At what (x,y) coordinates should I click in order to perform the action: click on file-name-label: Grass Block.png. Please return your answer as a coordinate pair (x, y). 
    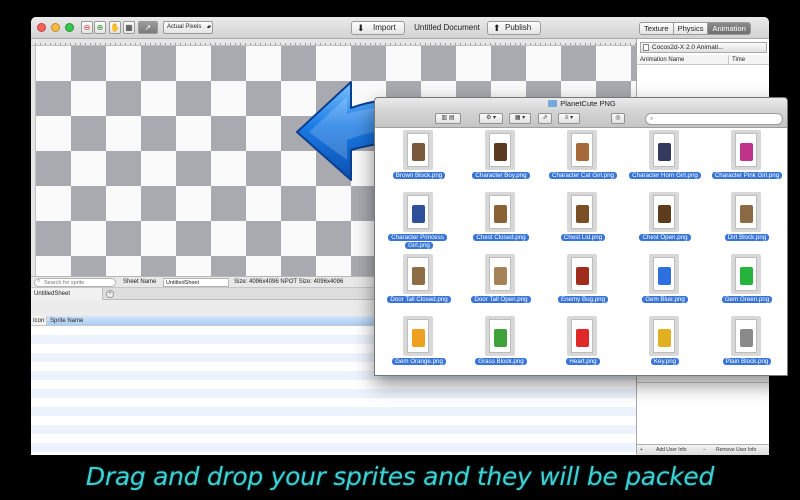
    Looking at the image, I should click on (501, 362).